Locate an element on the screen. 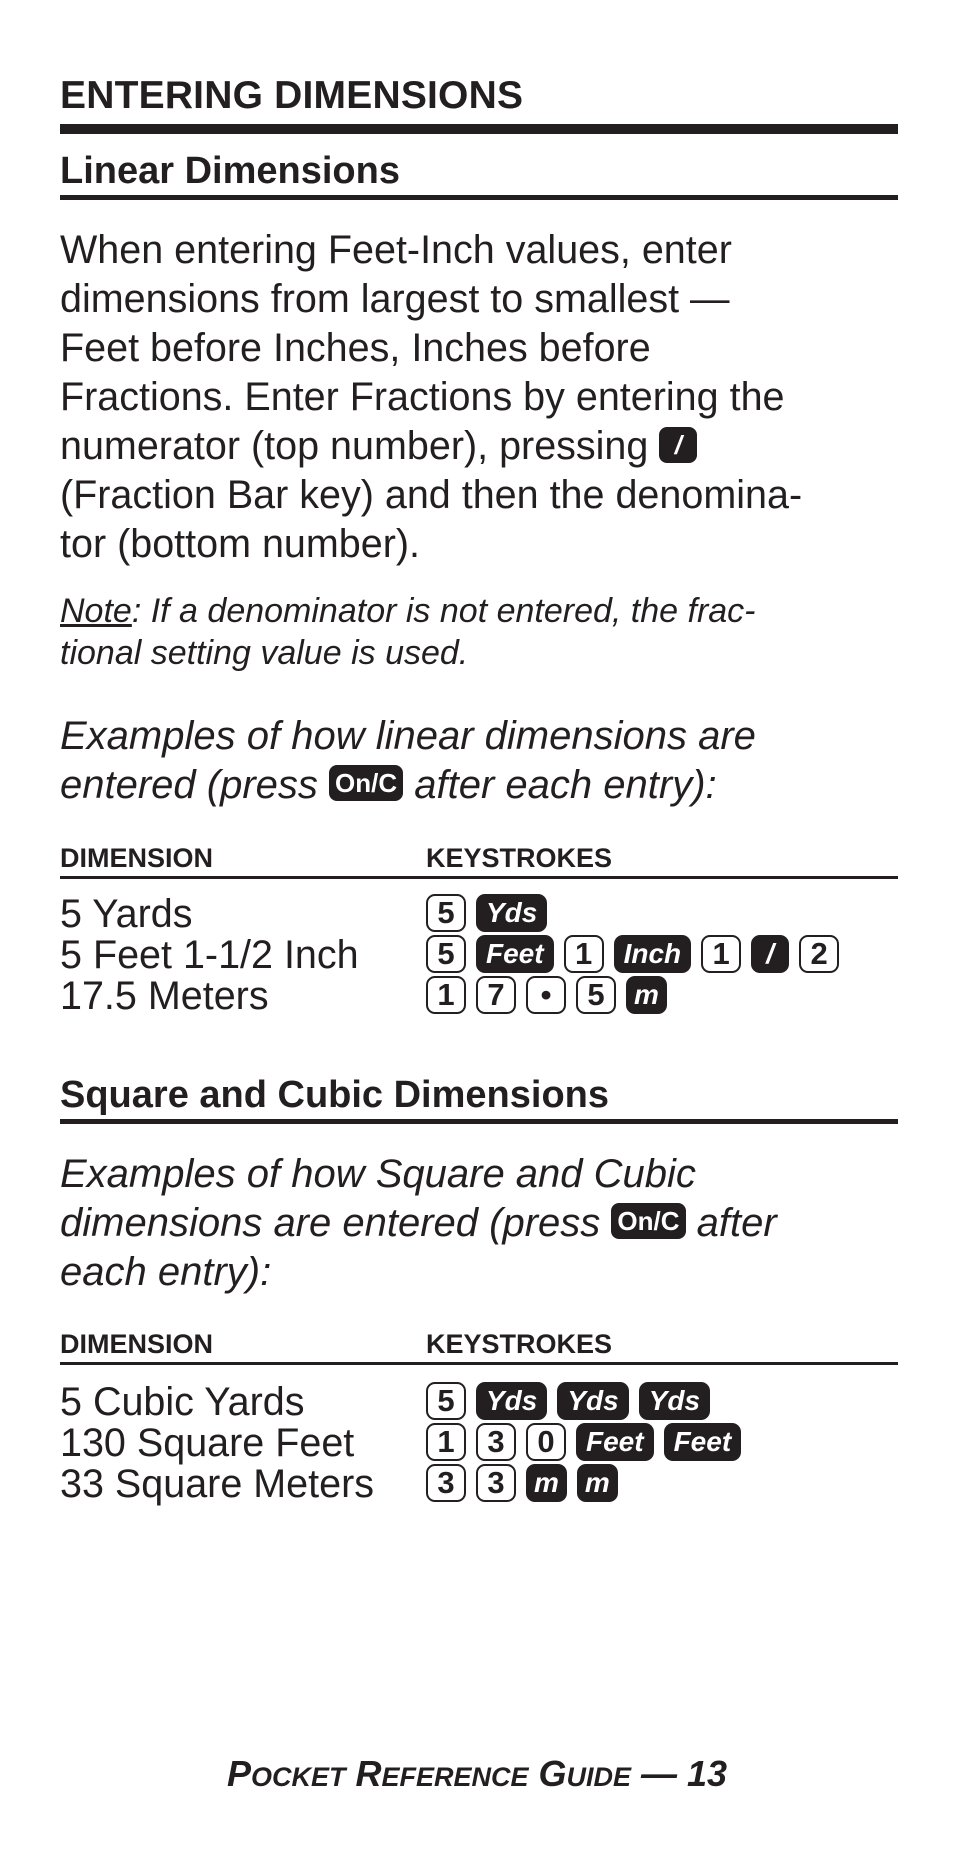 The height and width of the screenshot is (1862, 954). note-label: Note is located at coordinates (96, 611).